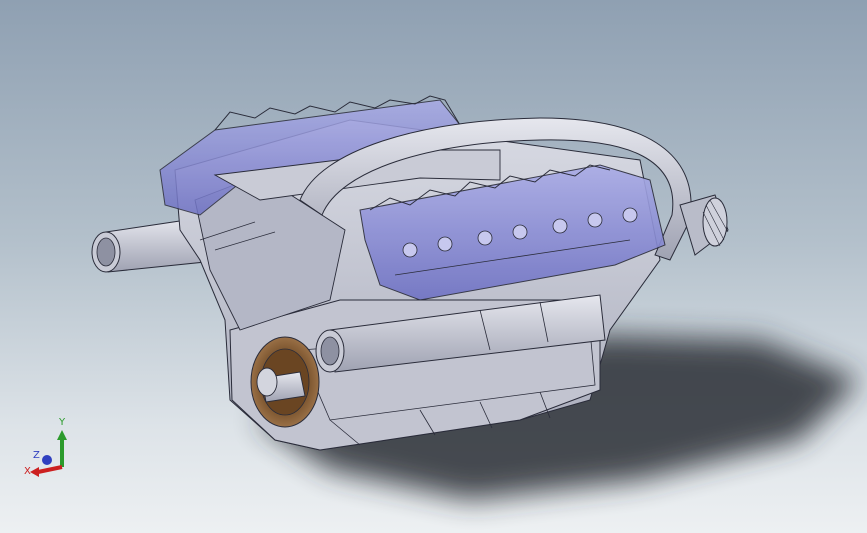 The image size is (867, 533). Describe the element at coordinates (285, 382) in the screenshot. I see `crankshaft-flange` at that location.